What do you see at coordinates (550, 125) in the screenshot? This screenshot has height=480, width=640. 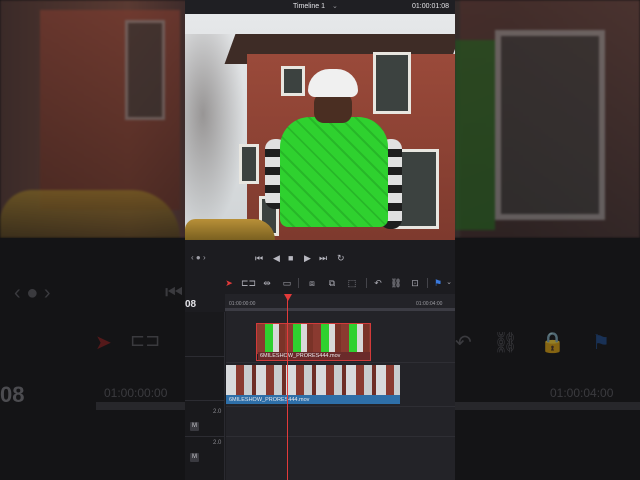 I see `background-window-right` at bounding box center [550, 125].